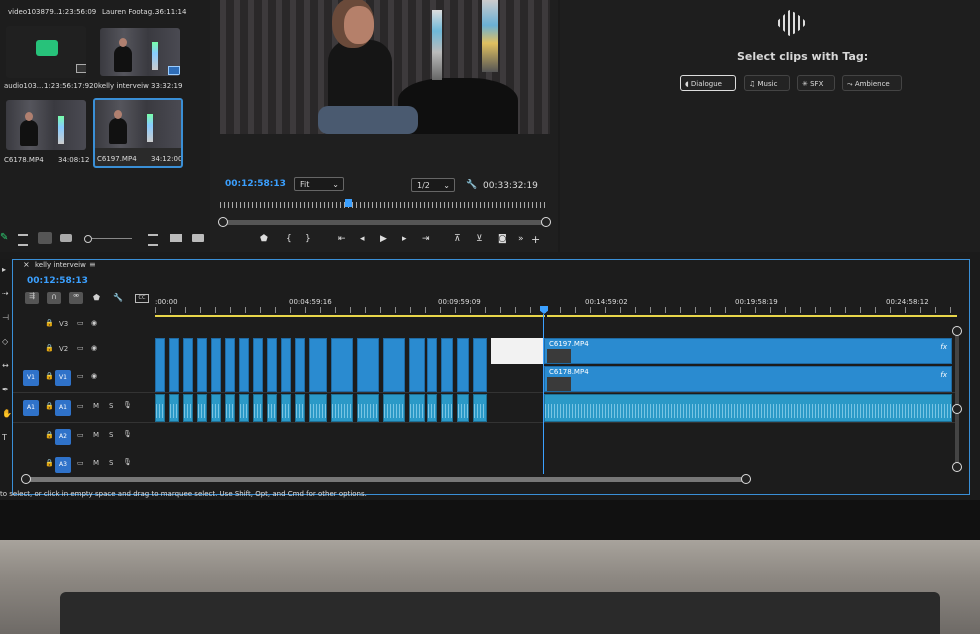  Describe the element at coordinates (198, 238) in the screenshot. I see `folder-icon` at that location.